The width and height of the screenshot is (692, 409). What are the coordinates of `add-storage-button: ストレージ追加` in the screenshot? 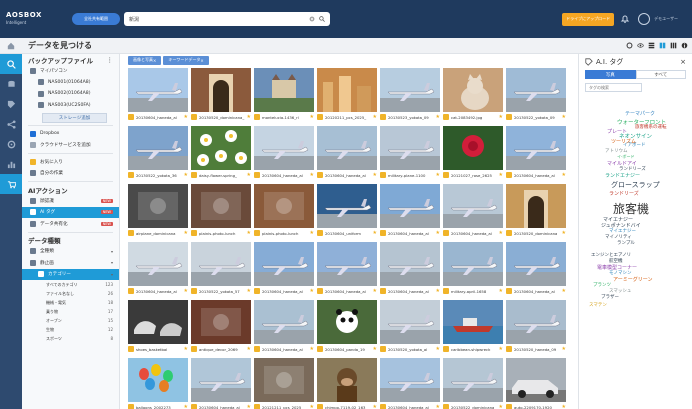 It's located at (74, 118).